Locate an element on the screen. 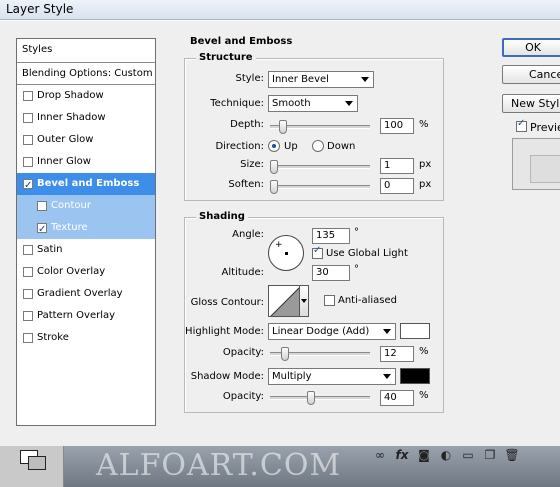  shadow-mode-value: Multiply is located at coordinates (292, 376).